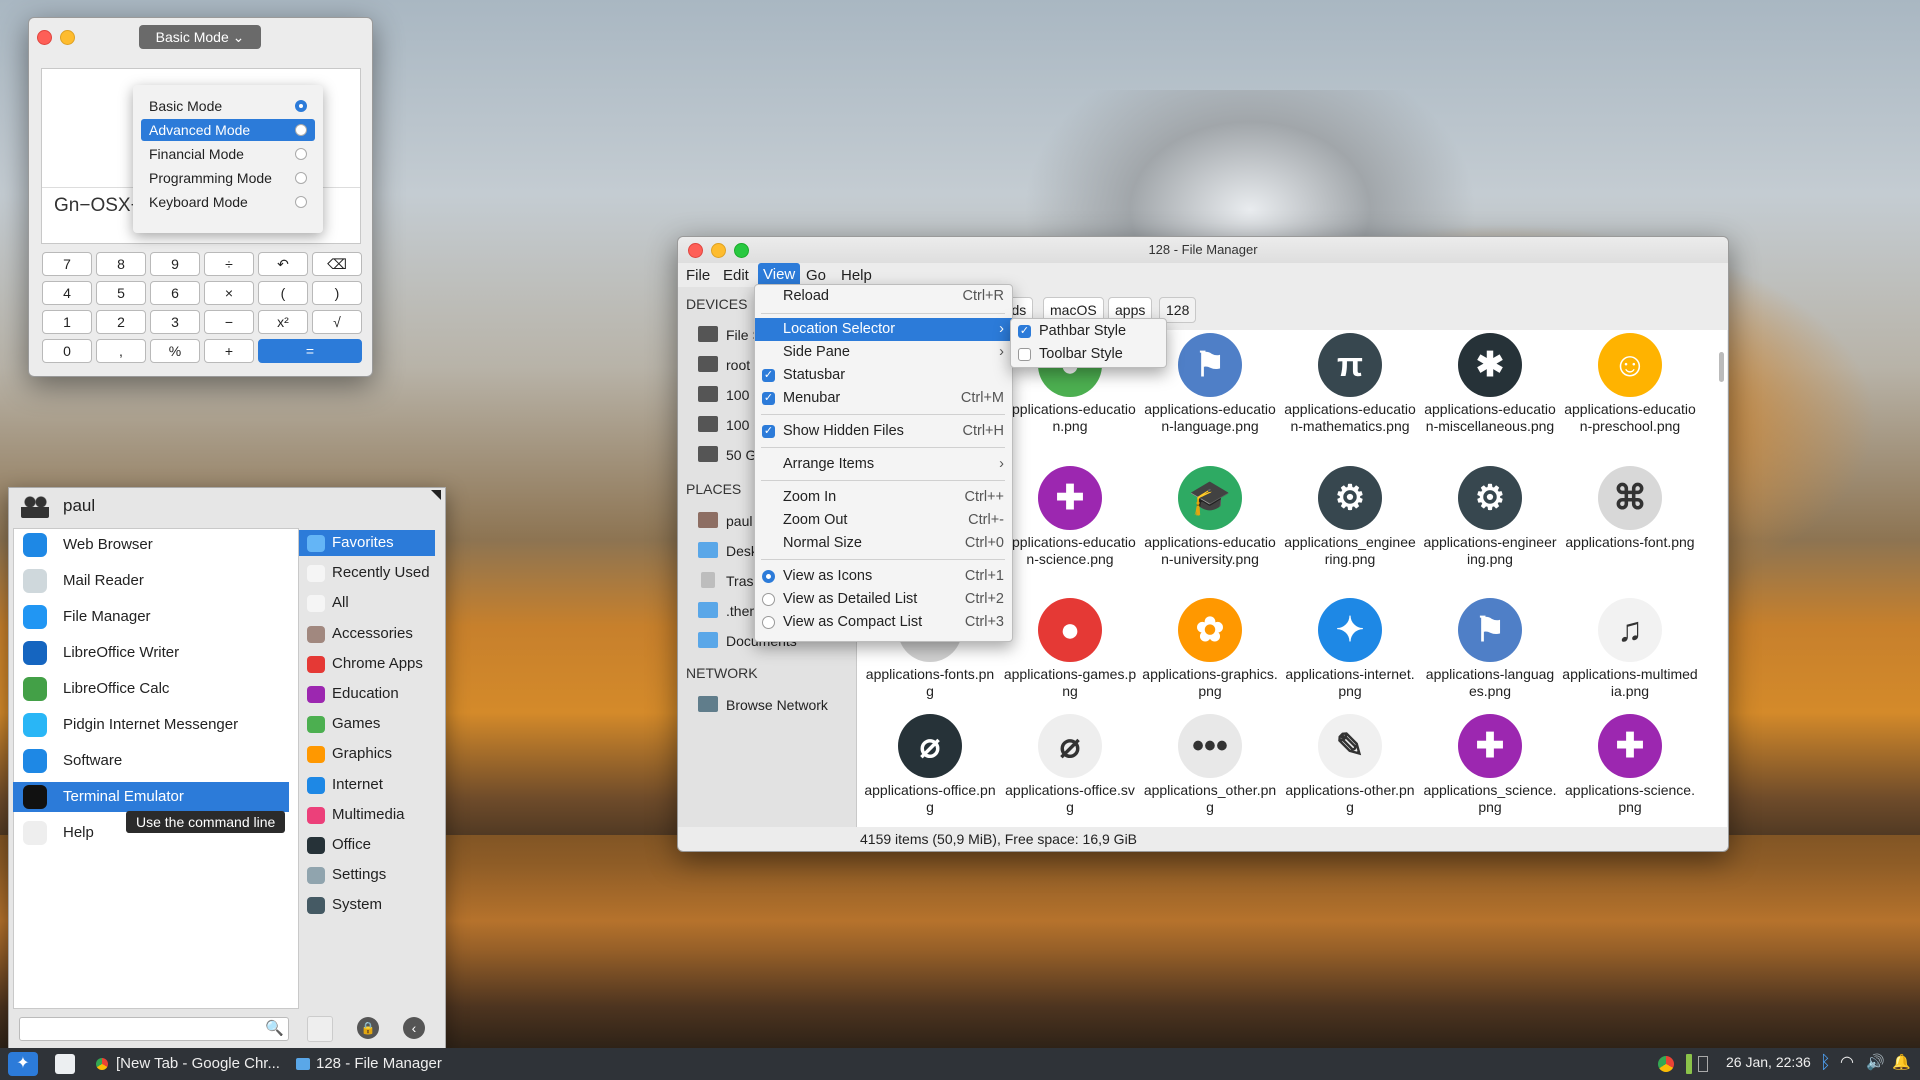 Image resolution: width=1920 pixels, height=1080 pixels. I want to click on key-sqrt: √, so click(337, 322).